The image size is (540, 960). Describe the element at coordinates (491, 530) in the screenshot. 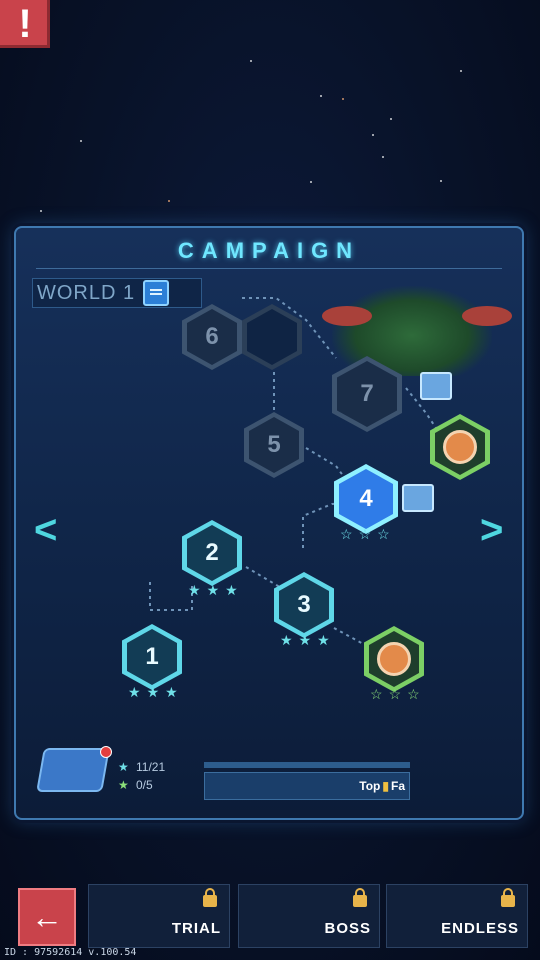

I see `next-world-button: >` at that location.